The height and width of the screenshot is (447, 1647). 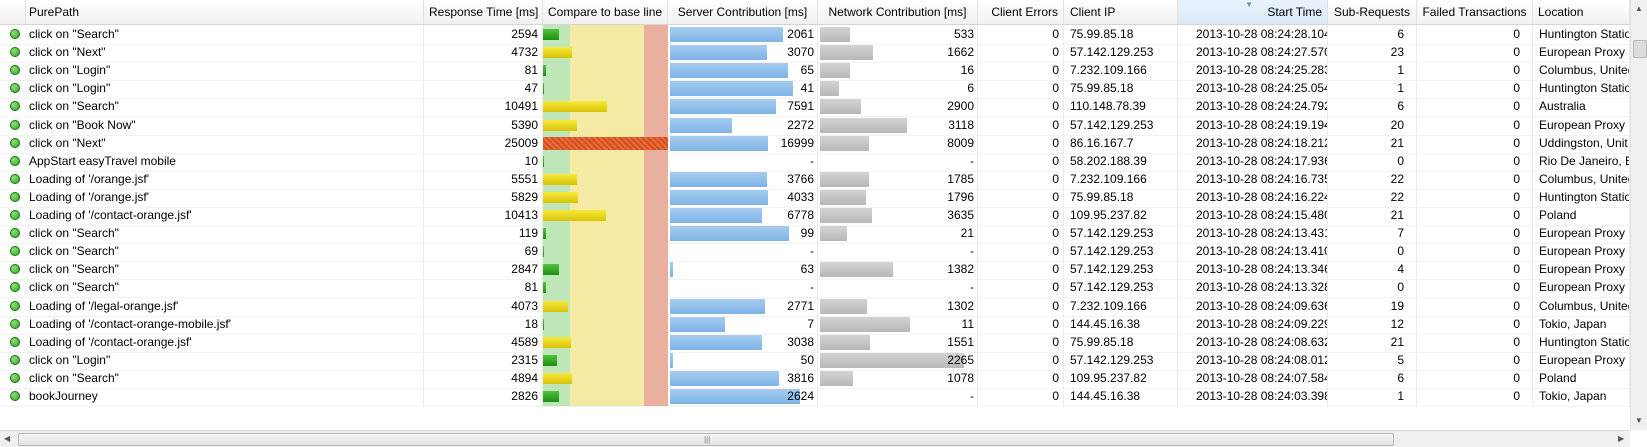 I want to click on purepath-name: click on "Book Now", so click(x=225, y=125).